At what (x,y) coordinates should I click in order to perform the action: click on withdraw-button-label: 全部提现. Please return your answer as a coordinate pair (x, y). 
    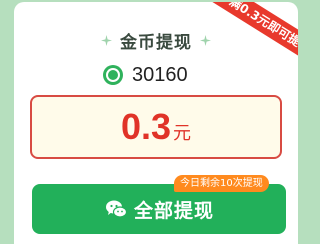
    Looking at the image, I should click on (173, 210).